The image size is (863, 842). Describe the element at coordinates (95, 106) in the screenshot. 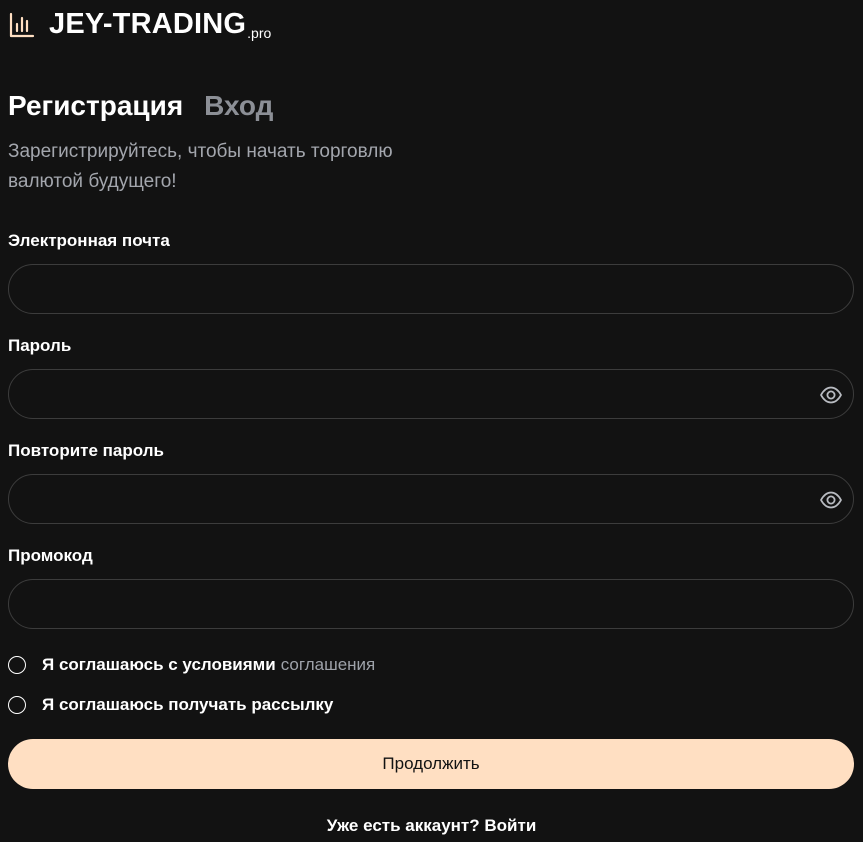

I see `tab-registration: Регистрация` at that location.